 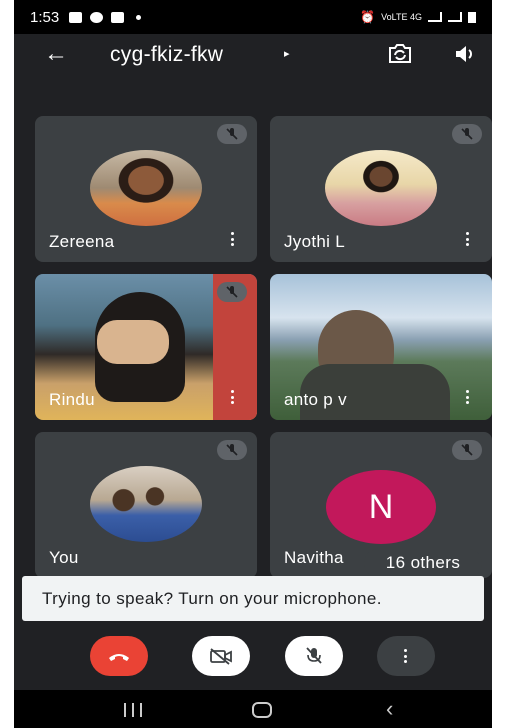 I want to click on participant-tile-jyothi: Jyothi L, so click(x=381, y=189).